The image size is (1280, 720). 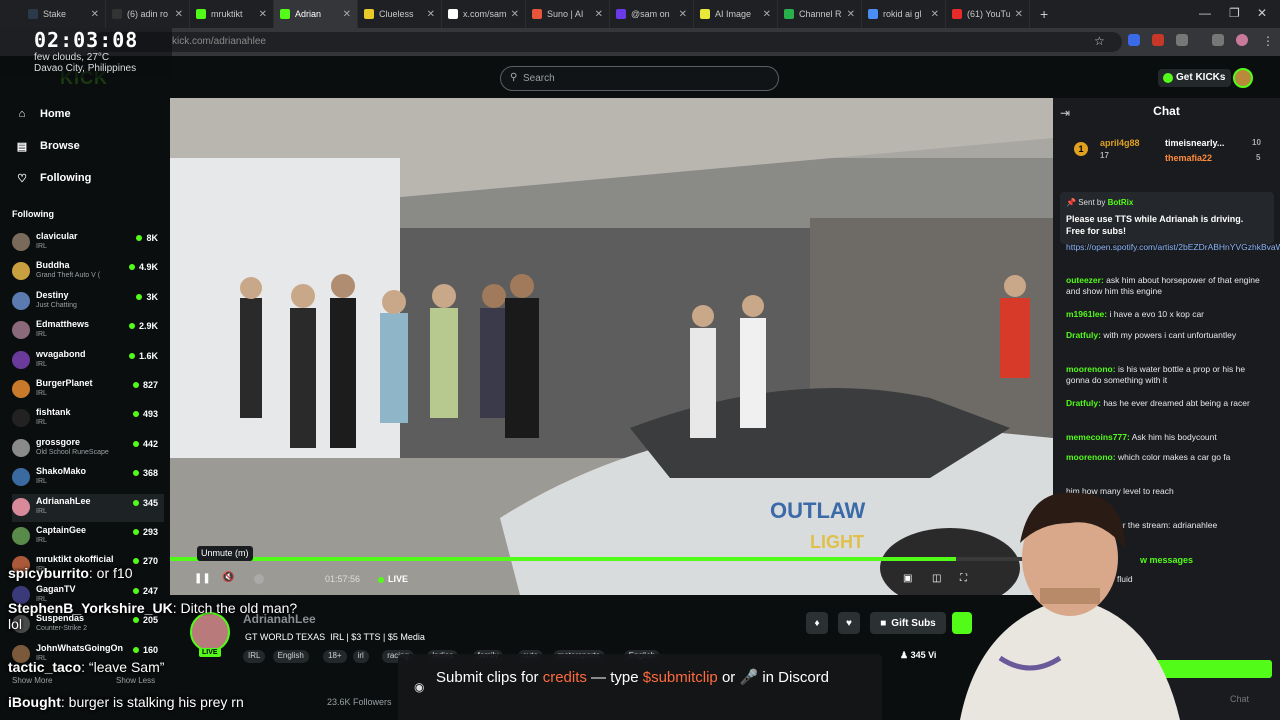 I want to click on gifter-count: 10, so click(x=1256, y=142).